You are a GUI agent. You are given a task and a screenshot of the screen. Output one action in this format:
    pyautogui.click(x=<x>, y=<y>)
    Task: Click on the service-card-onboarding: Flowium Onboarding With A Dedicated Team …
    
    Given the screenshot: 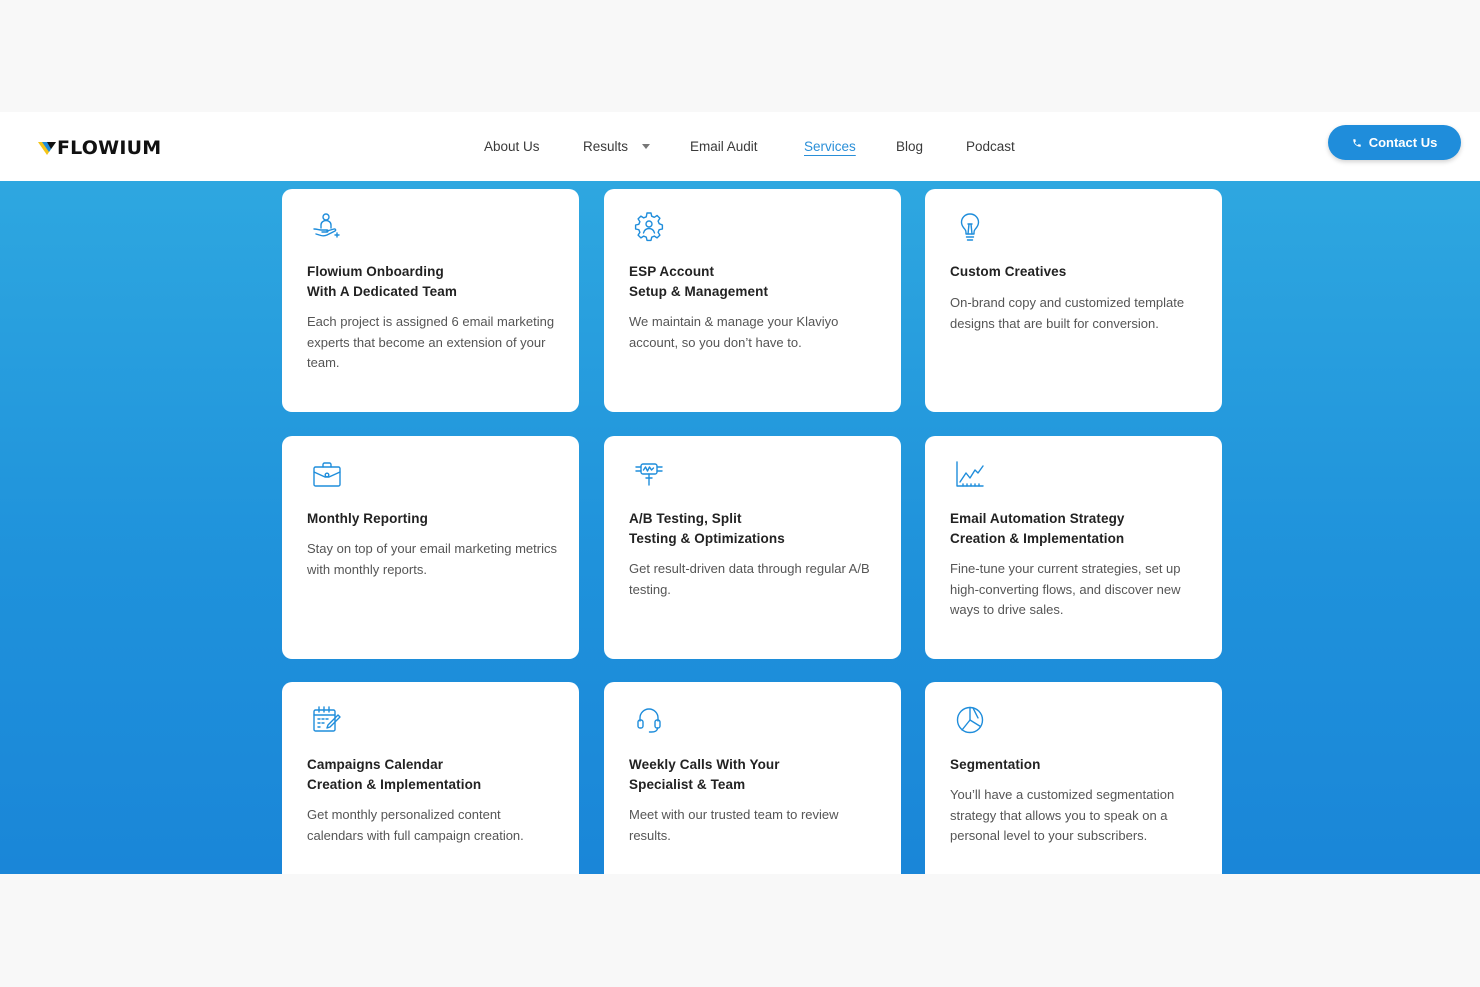 What is the action you would take?
    pyautogui.click(x=430, y=300)
    